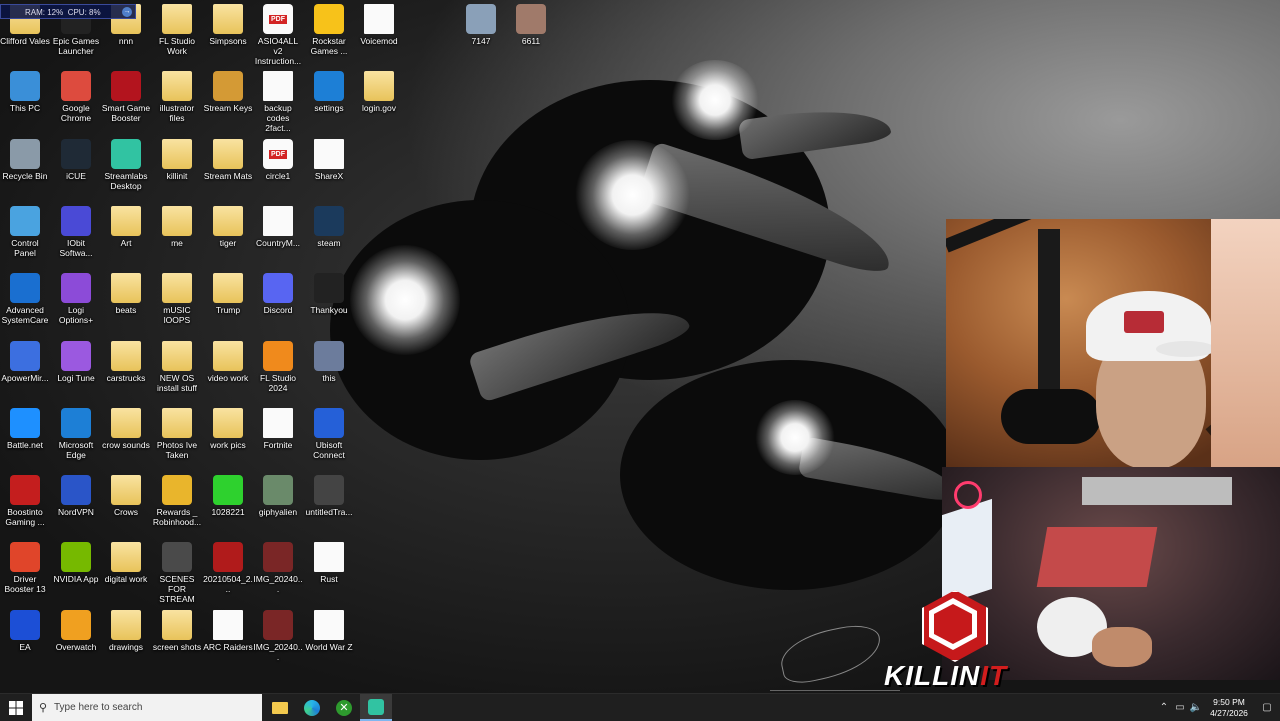  What do you see at coordinates (76, 362) in the screenshot?
I see `desktop-icon-logi-tune: Logi Tune` at bounding box center [76, 362].